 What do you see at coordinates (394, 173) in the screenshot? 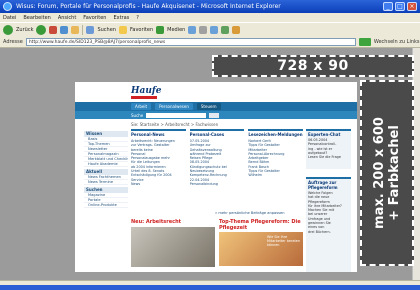
I see `skyscraper-size-line2: + Farbkachel` at bounding box center [394, 173].